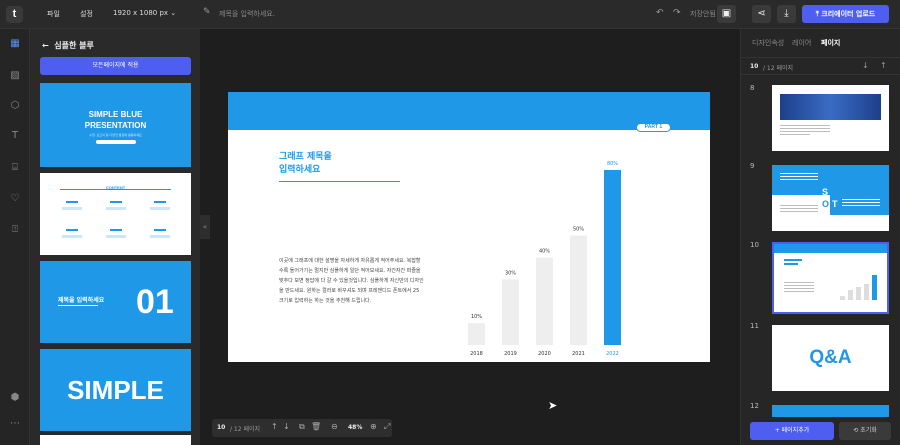  What do you see at coordinates (476, 334) in the screenshot?
I see `bar-2018` at bounding box center [476, 334].